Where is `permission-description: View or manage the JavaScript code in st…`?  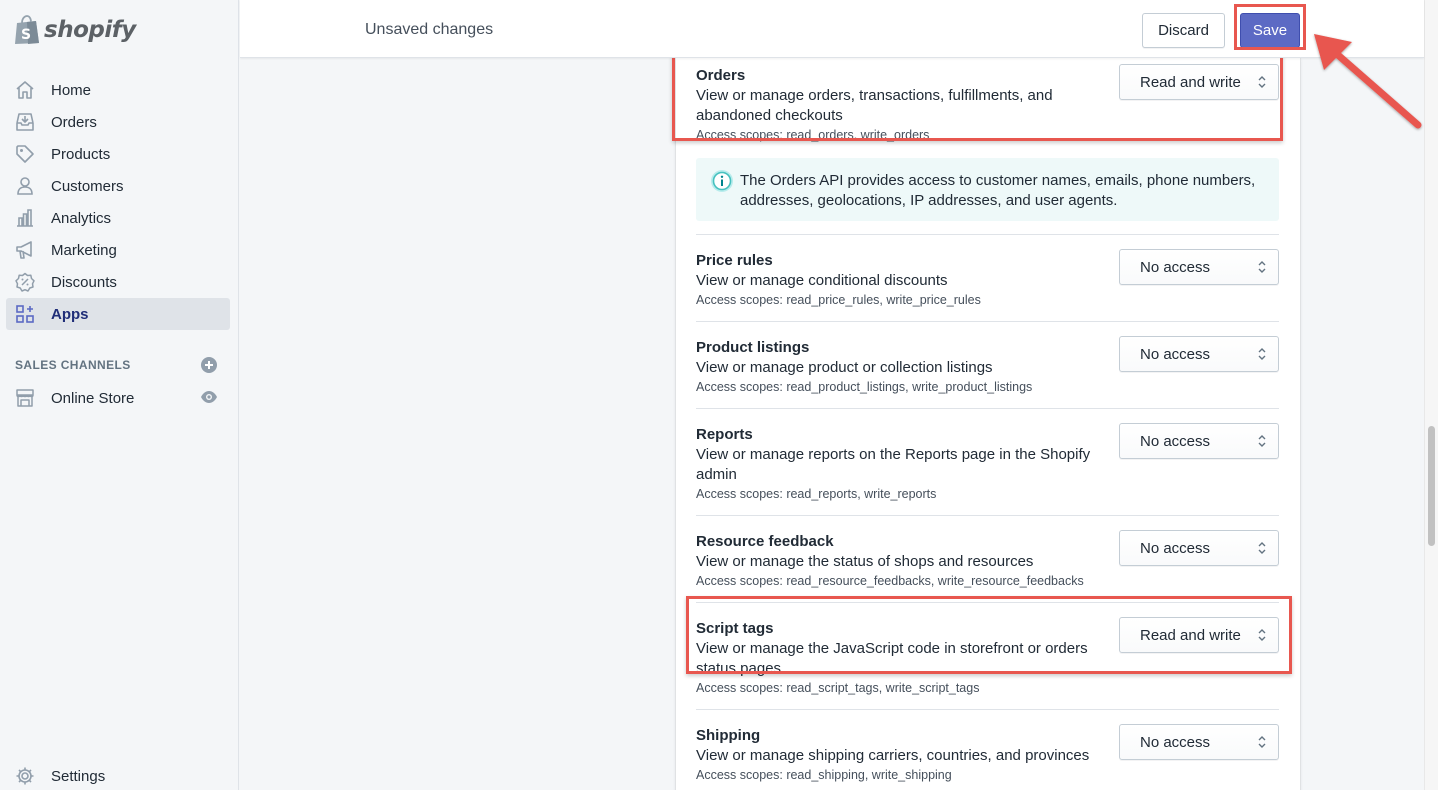 permission-description: View or manage the JavaScript code in st… is located at coordinates (892, 658).